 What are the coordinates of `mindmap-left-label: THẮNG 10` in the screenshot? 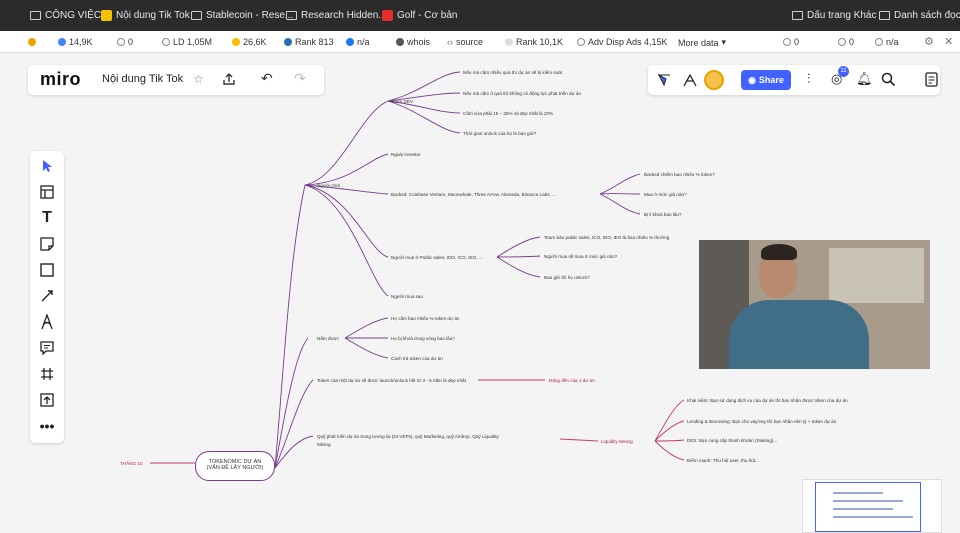 It's located at (131, 463).